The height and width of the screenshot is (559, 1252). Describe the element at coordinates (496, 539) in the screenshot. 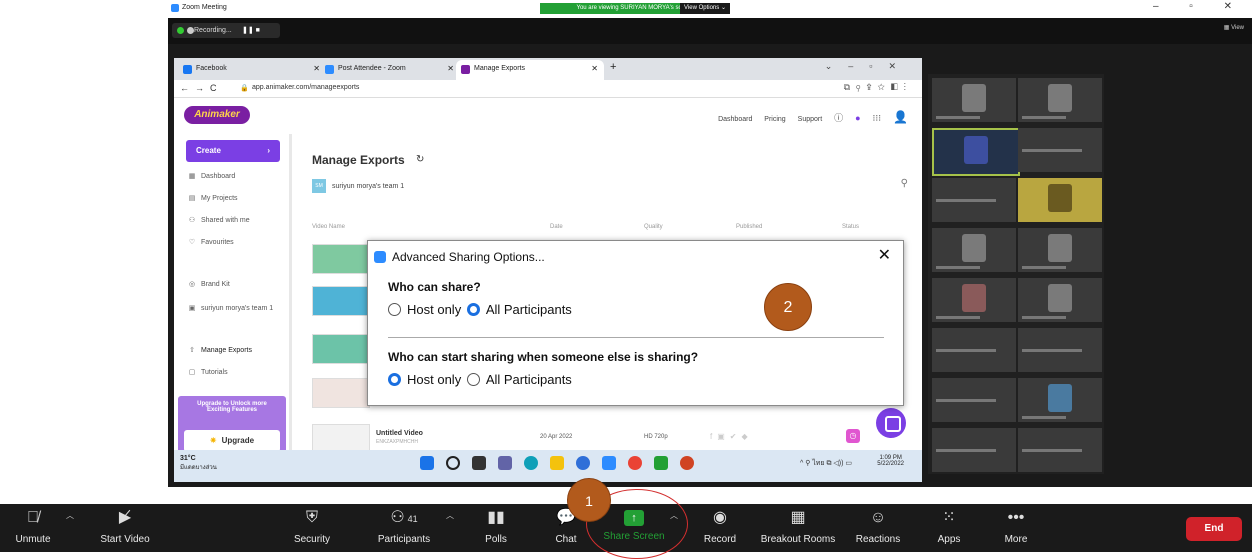

I see `polls-label: Polls` at that location.